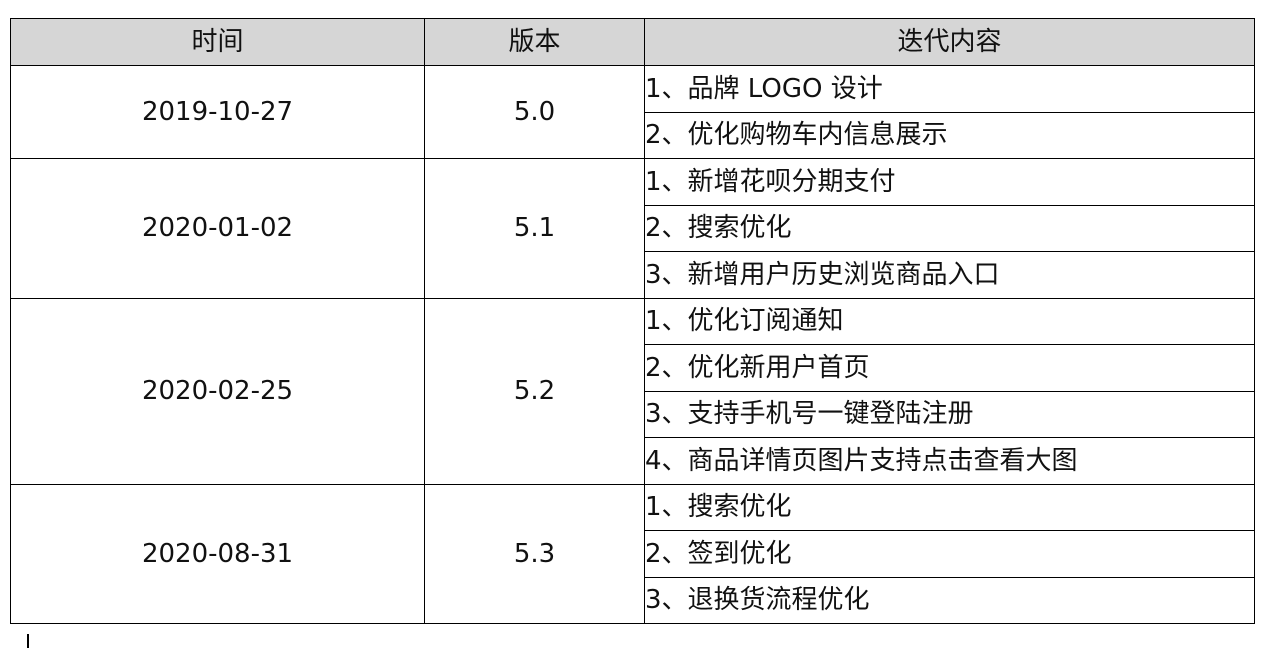 This screenshot has width=1282, height=648. Describe the element at coordinates (534, 391) in the screenshot. I see `release-version: 5.2` at that location.